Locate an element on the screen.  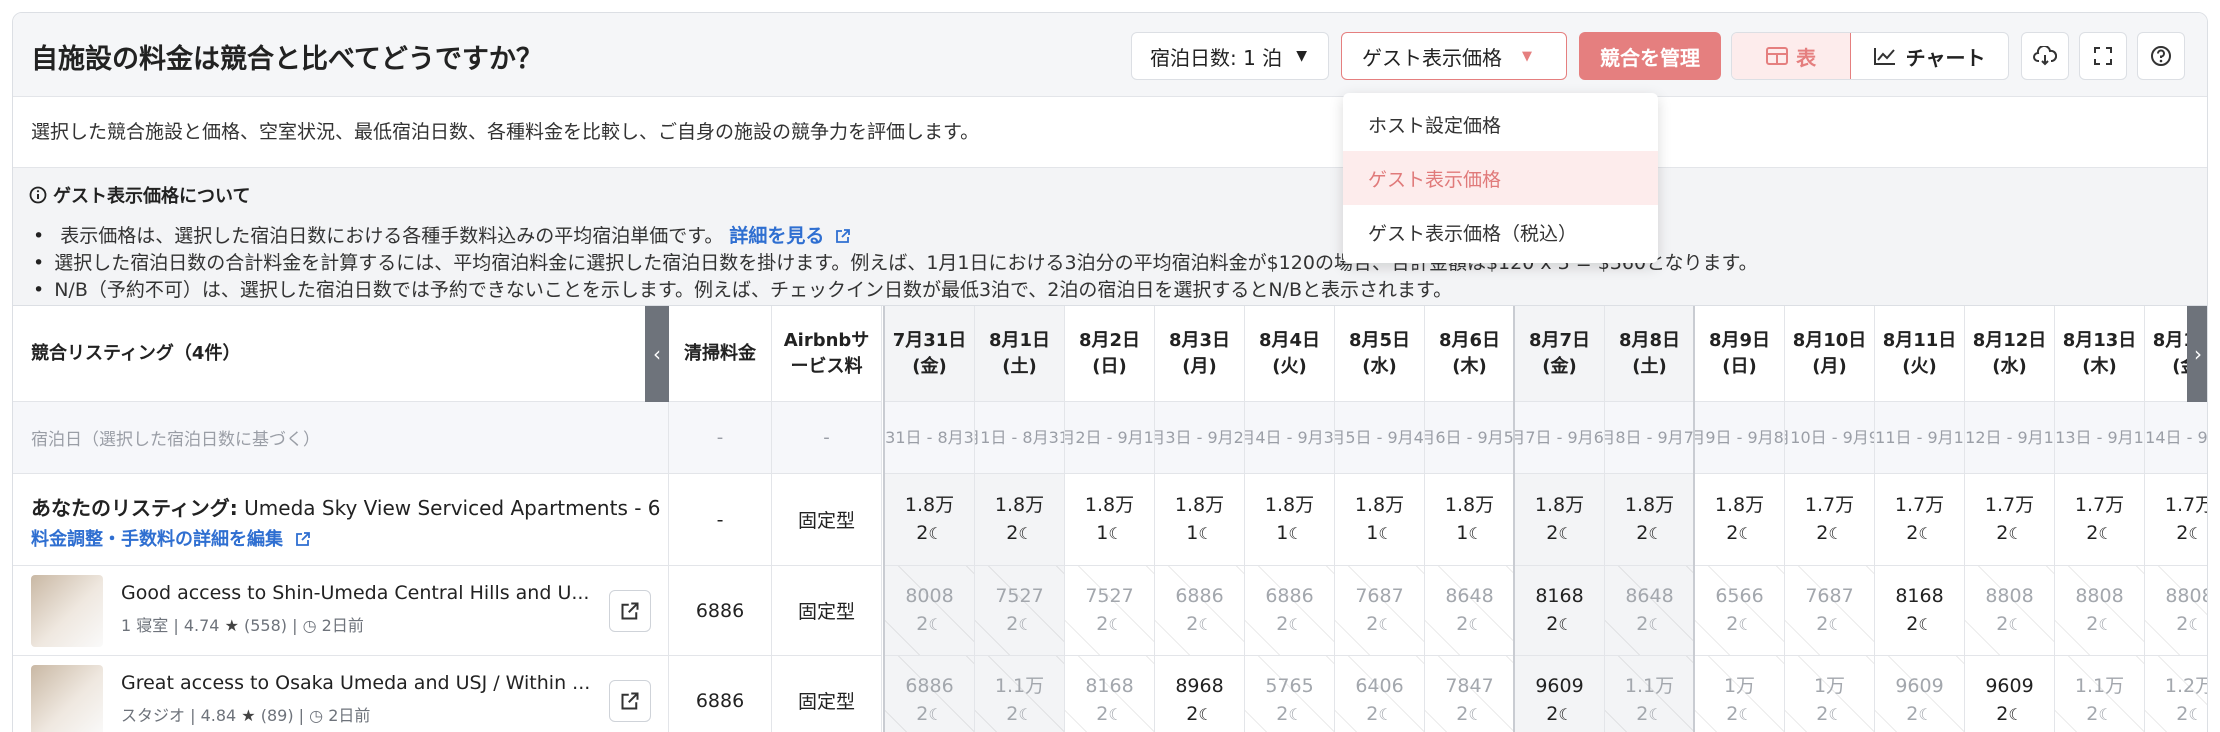
scroll-right-button: › is located at coordinates (2197, 354).